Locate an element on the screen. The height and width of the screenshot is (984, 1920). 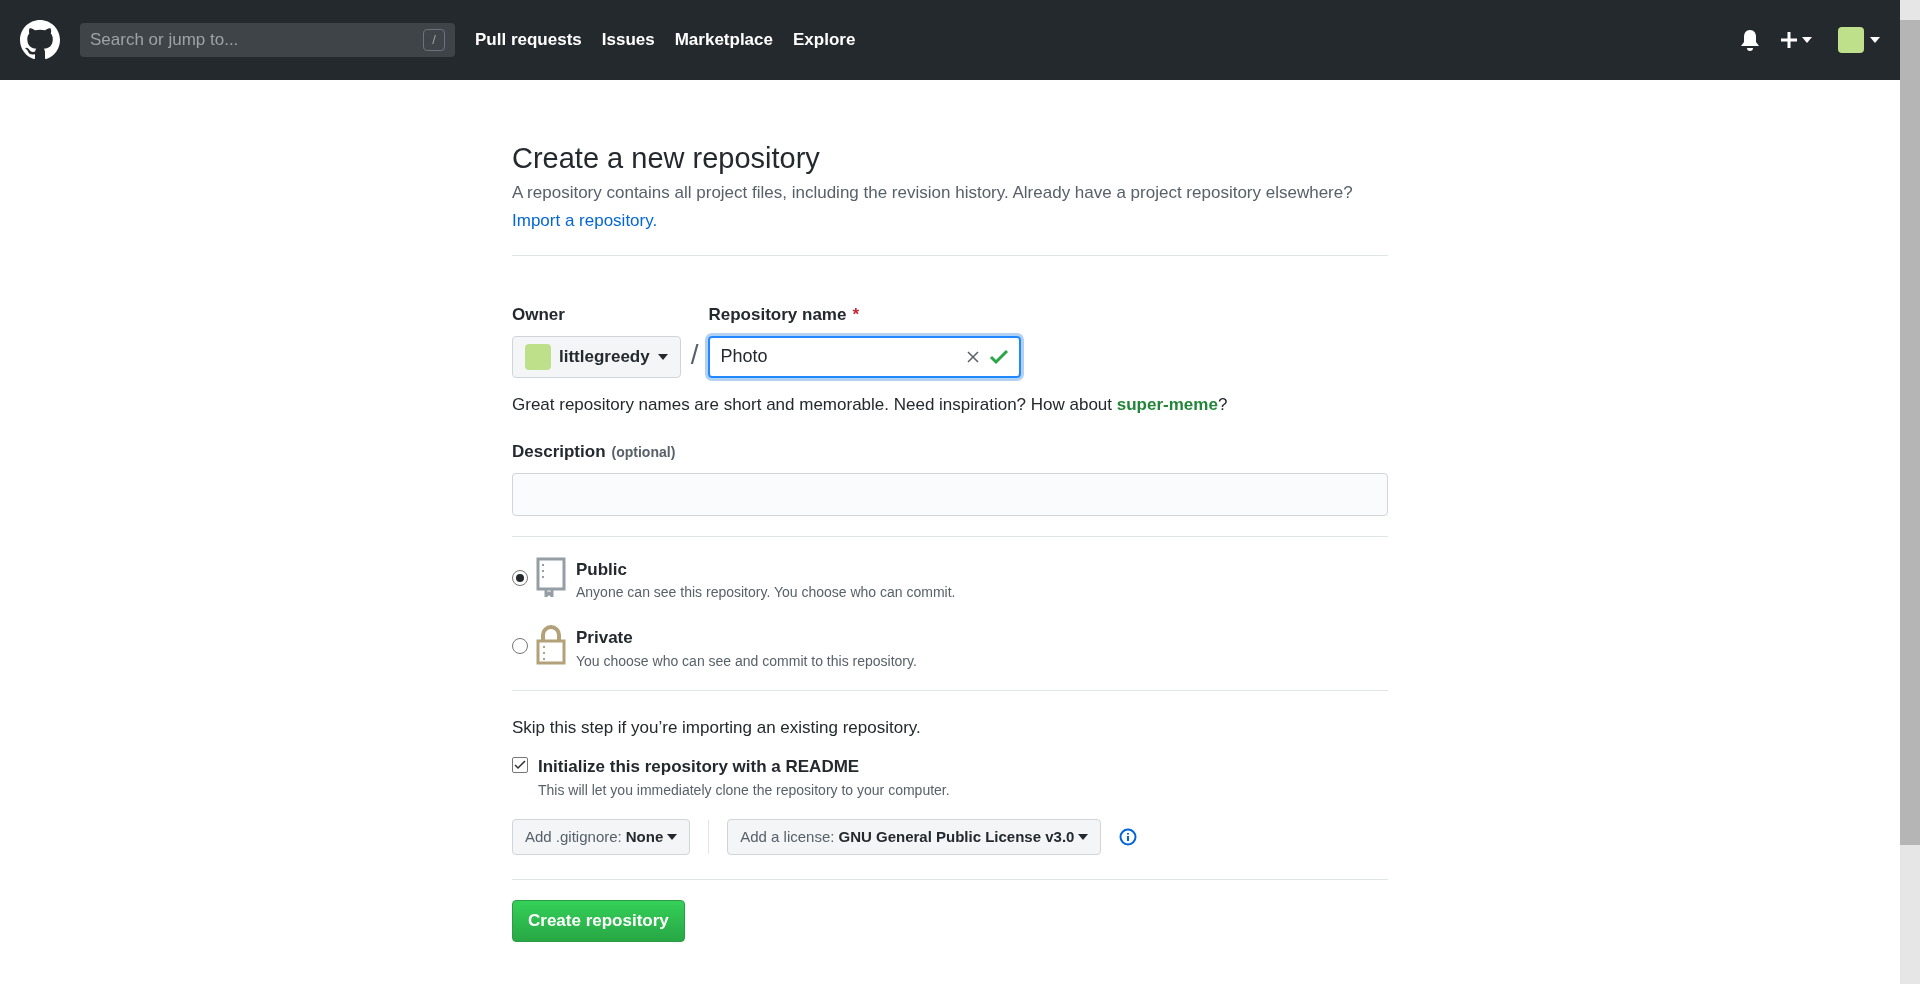
plus-icon is located at coordinates (1789, 40).